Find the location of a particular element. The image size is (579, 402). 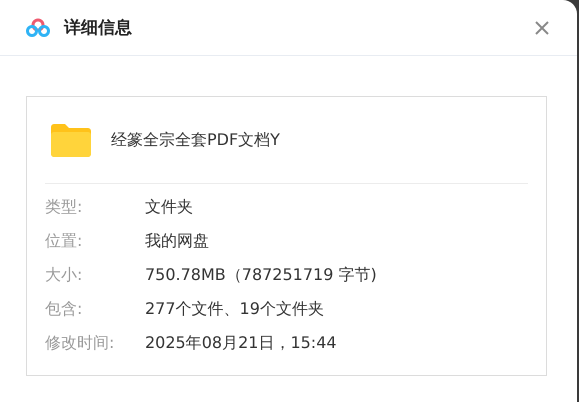

detail-label: 位置: is located at coordinates (64, 241).